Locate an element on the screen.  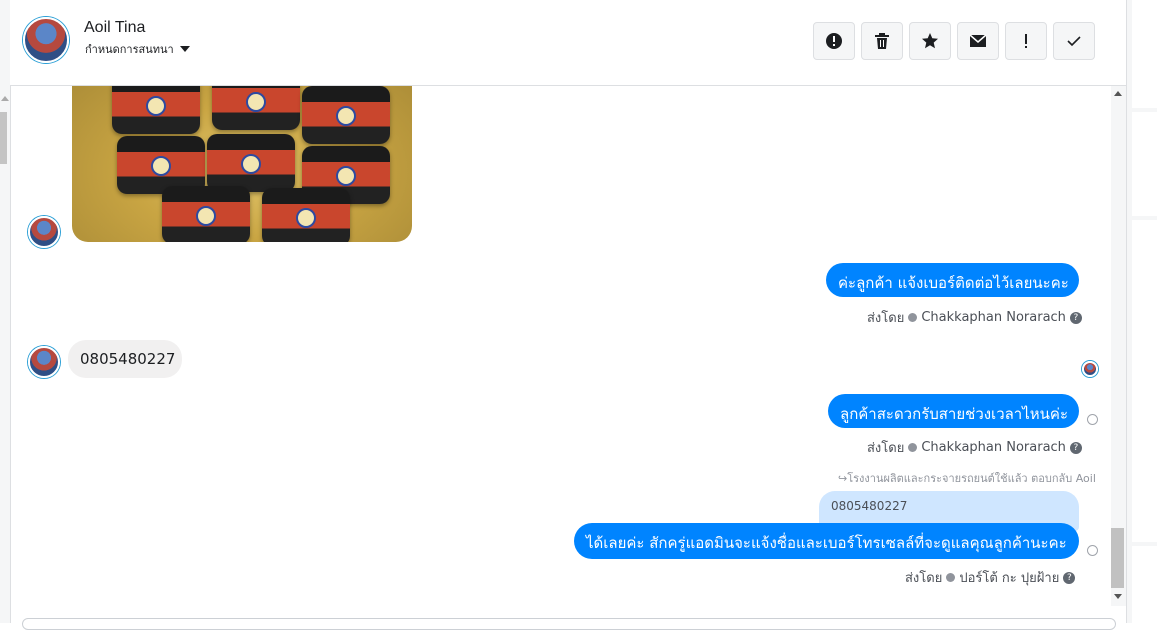
spam-button is located at coordinates (834, 41).